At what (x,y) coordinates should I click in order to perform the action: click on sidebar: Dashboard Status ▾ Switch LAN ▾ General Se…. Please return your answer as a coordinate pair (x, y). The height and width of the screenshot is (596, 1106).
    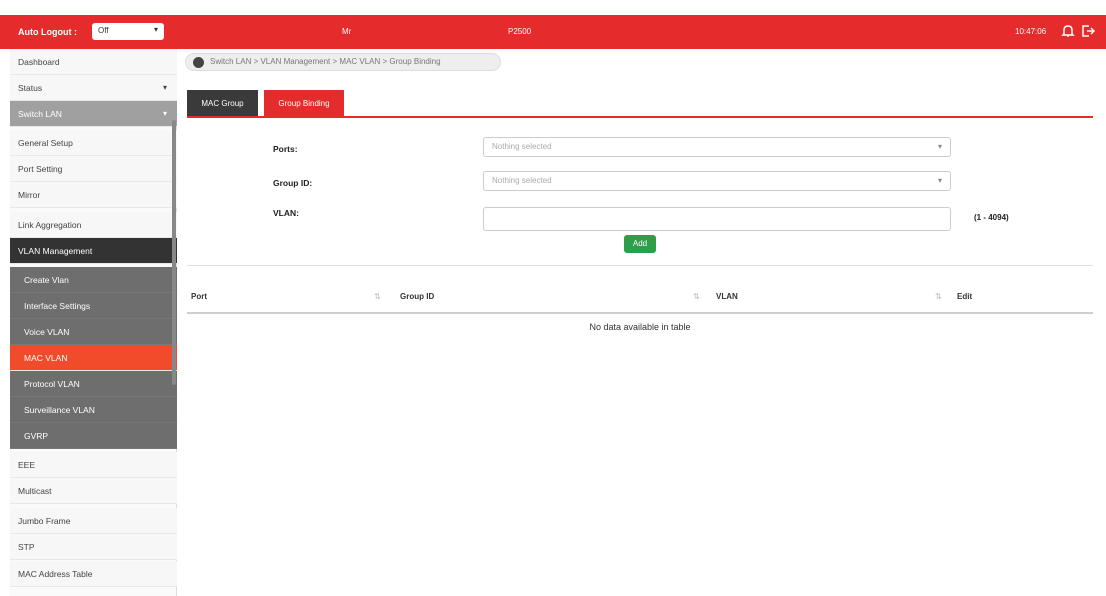
    Looking at the image, I should click on (93, 322).